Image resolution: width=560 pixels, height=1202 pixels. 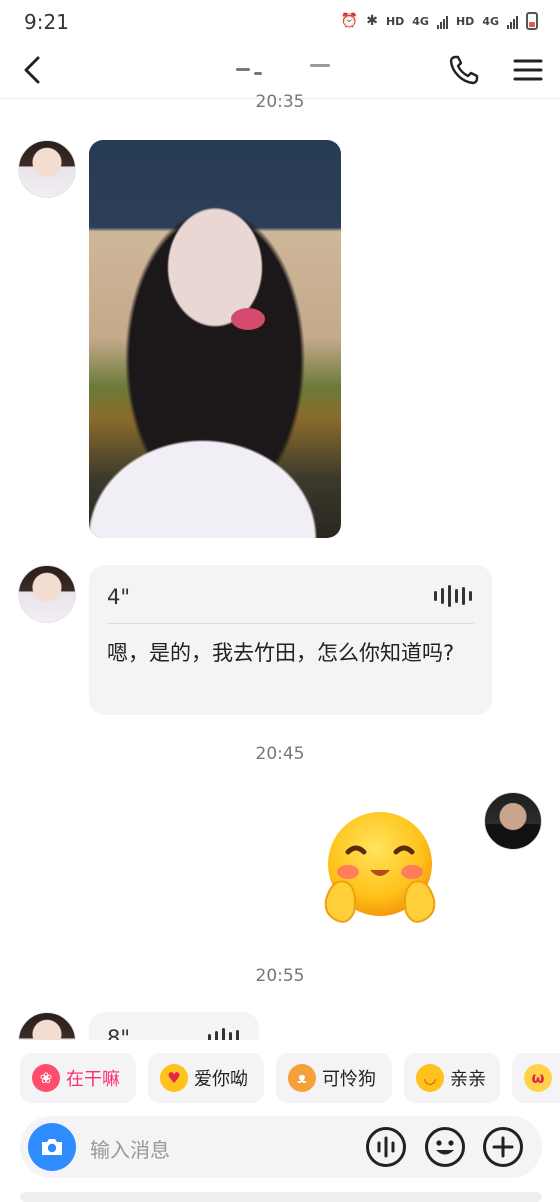 I want to click on signal-icon, so click(x=442, y=21).